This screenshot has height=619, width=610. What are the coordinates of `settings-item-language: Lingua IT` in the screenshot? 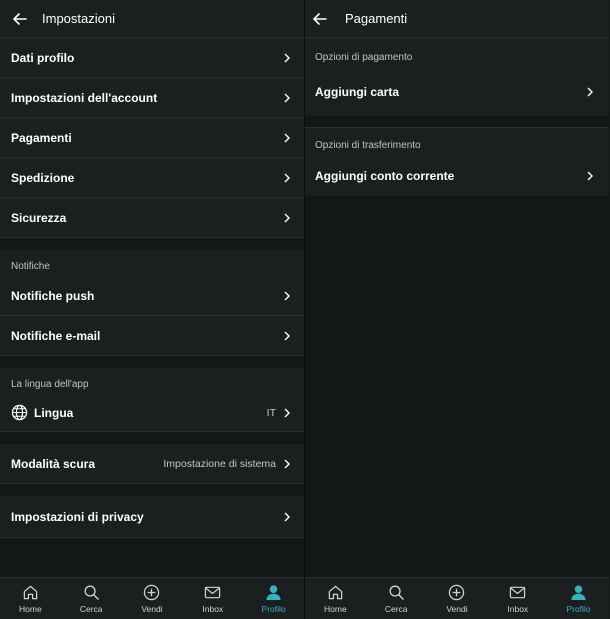 It's located at (152, 413).